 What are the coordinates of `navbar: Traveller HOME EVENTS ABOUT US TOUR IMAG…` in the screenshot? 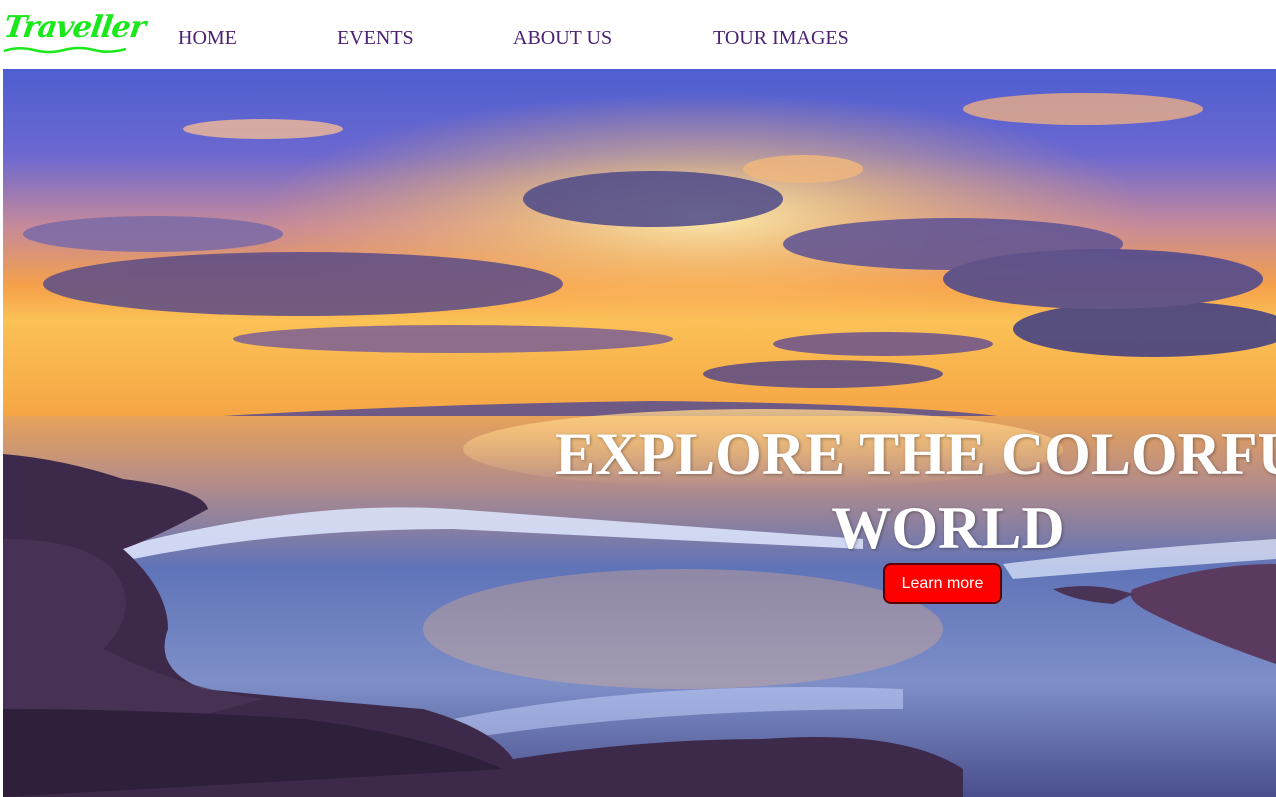 It's located at (638, 34).